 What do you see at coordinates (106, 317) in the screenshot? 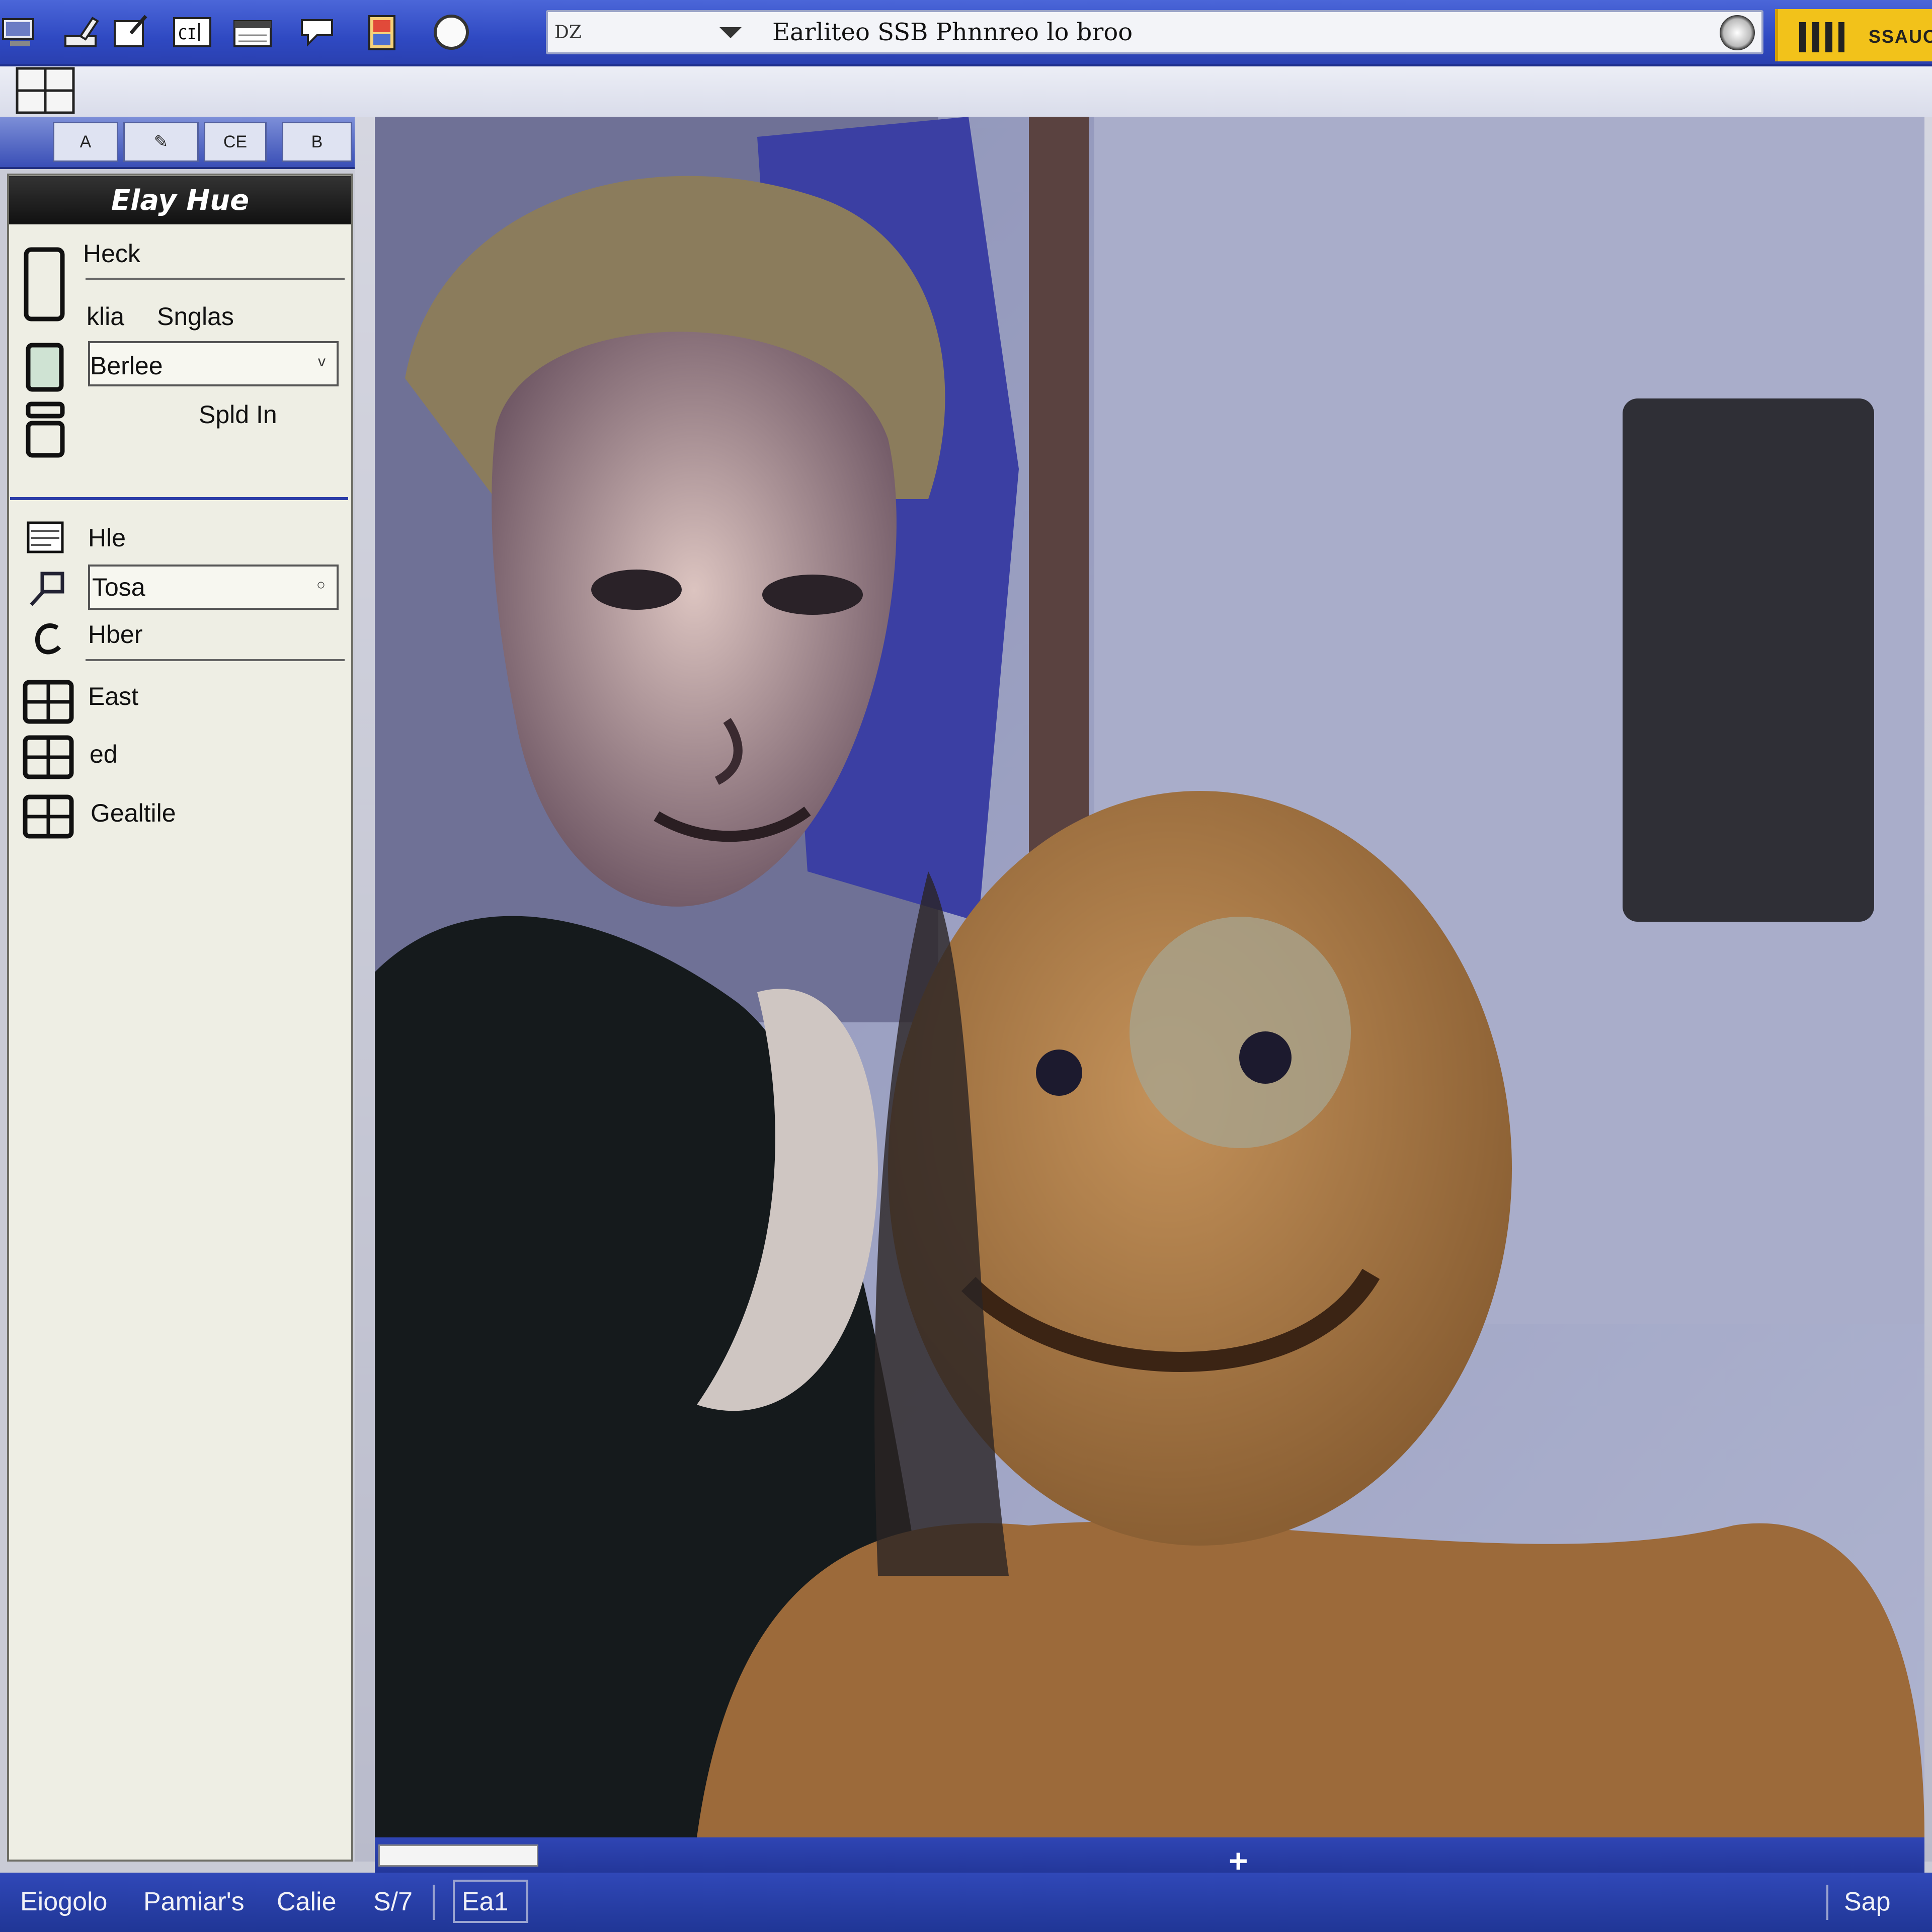
I see `row-label-left: klia` at bounding box center [106, 317].